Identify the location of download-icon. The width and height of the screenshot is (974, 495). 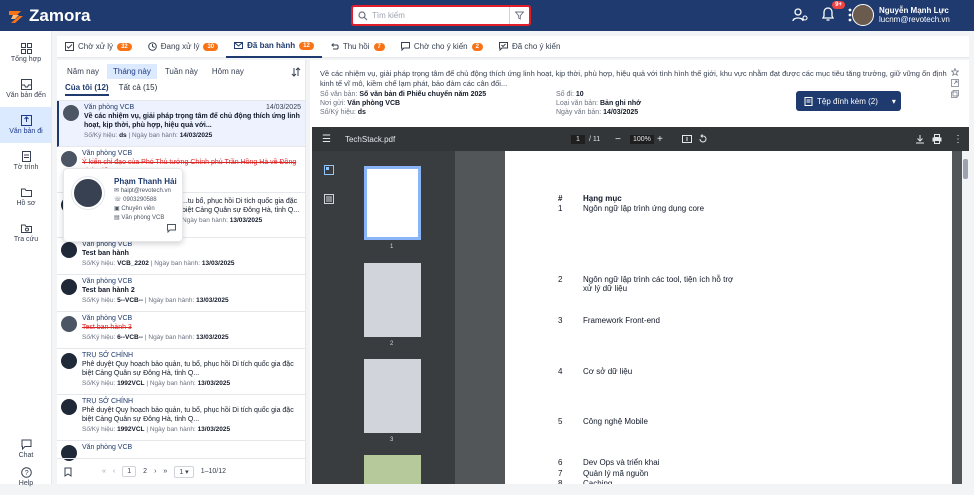
(920, 139).